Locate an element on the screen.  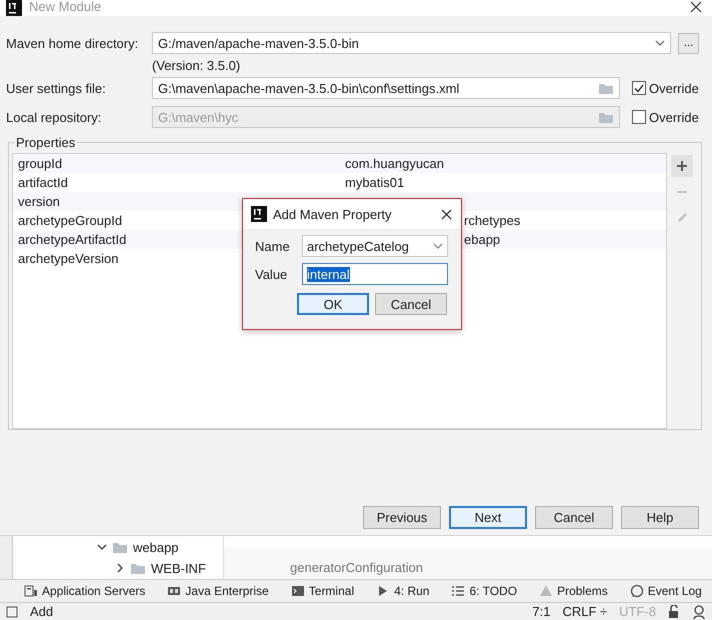
field-label: Local repository: is located at coordinates (54, 117).